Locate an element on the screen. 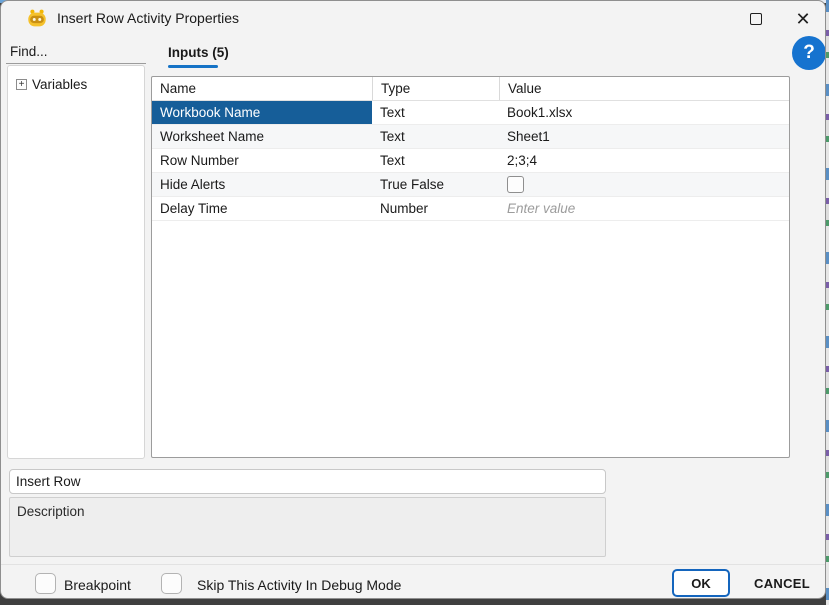 The image size is (829, 605). expand-icon: + is located at coordinates (21, 84).